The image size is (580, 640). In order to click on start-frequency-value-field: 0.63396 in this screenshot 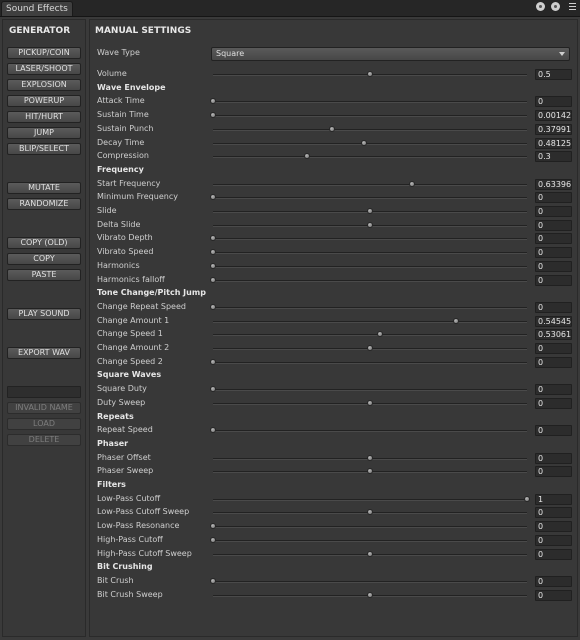, I will do `click(553, 184)`.